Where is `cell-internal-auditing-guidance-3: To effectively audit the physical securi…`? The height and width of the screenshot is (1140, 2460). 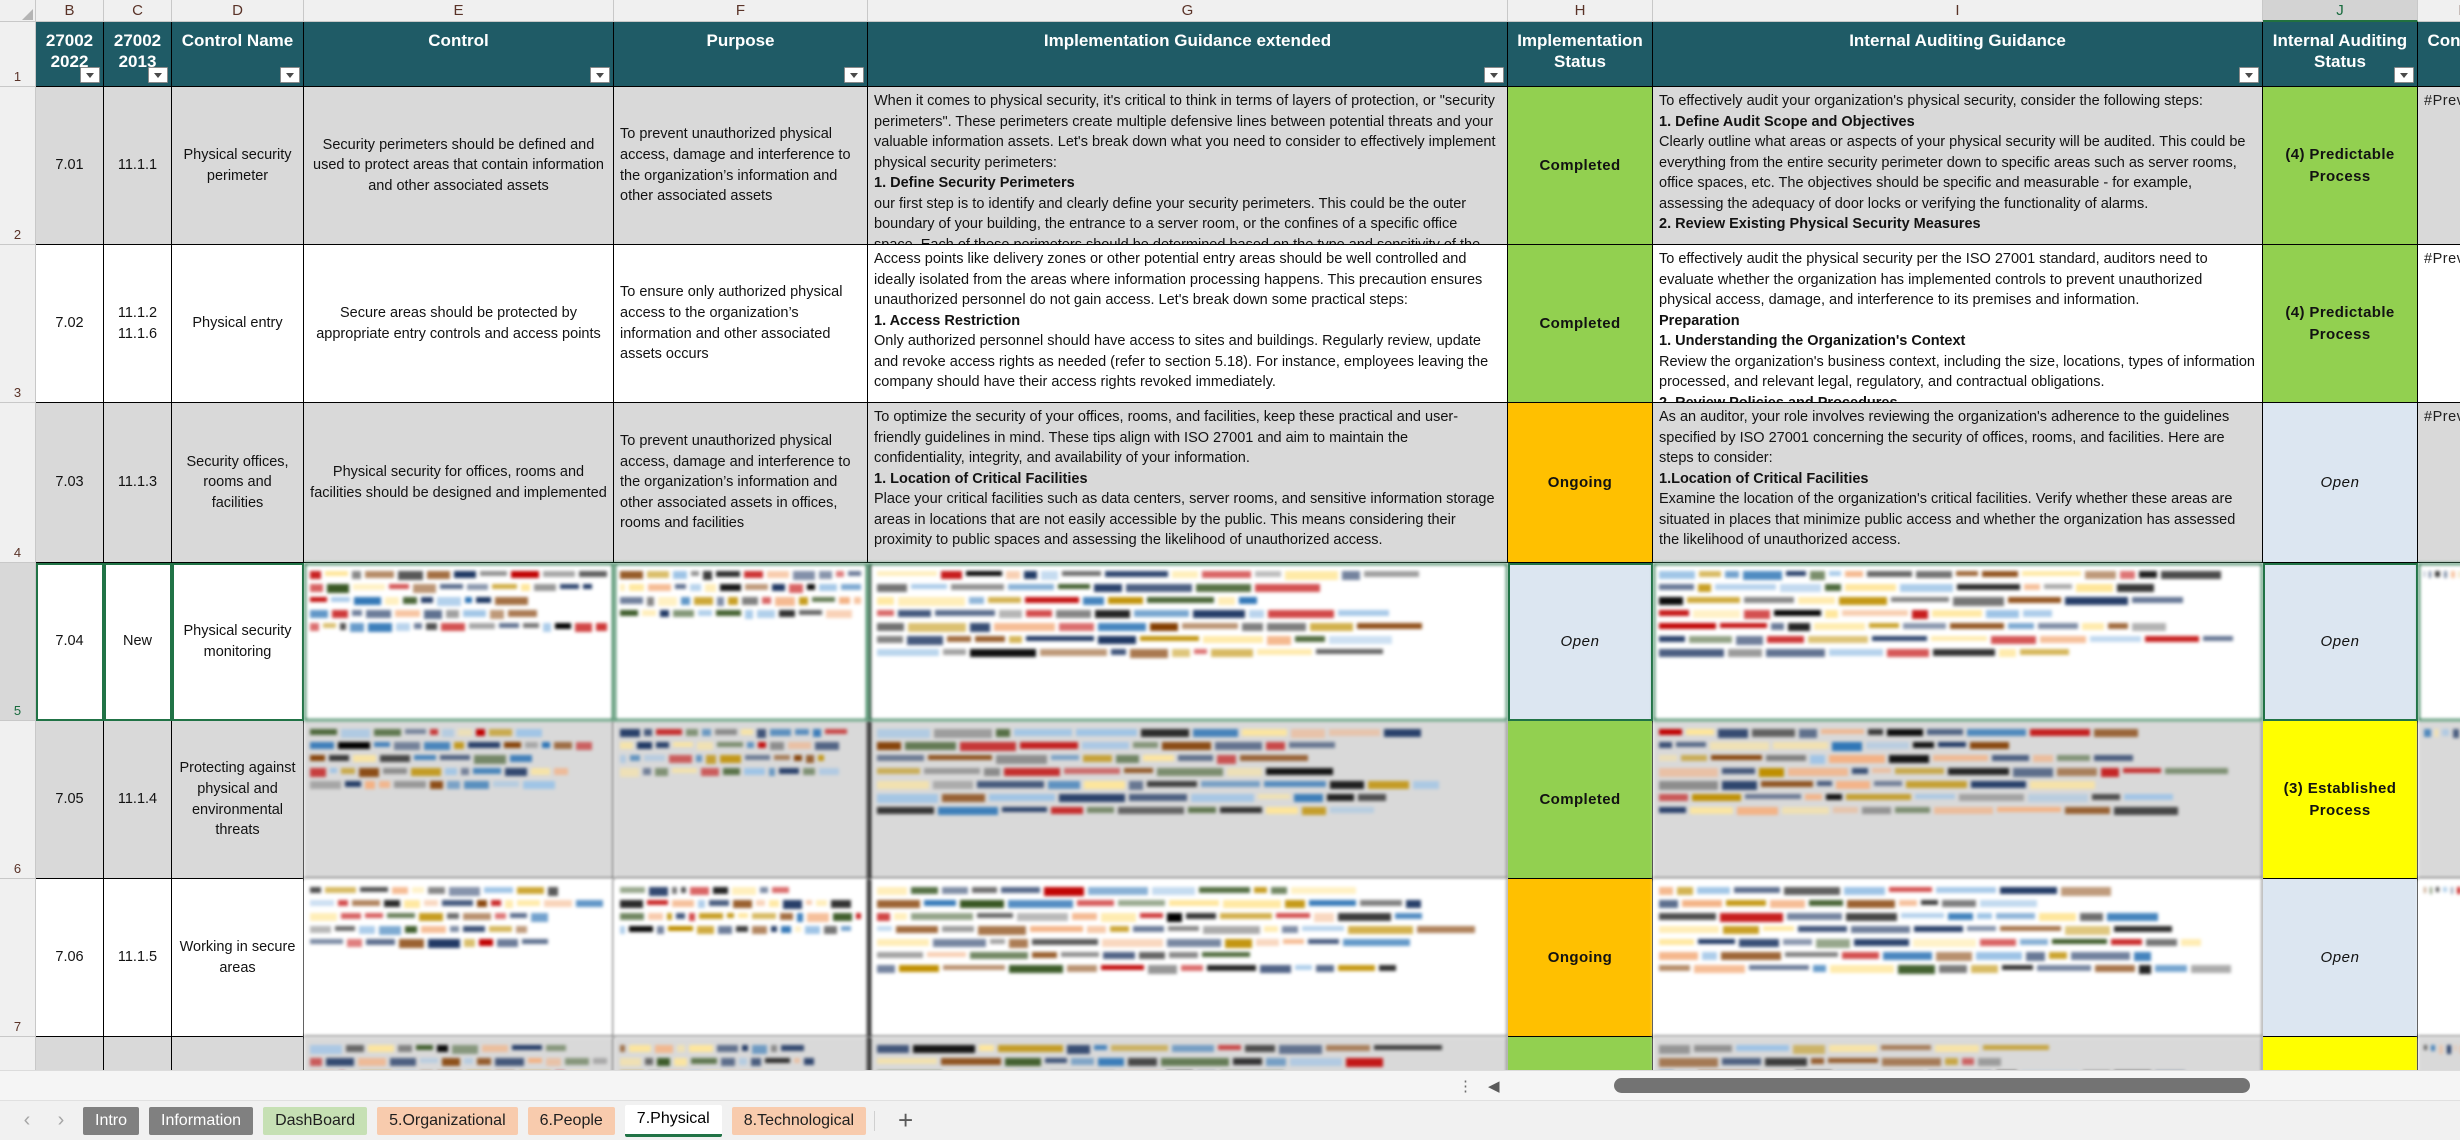
cell-internal-auditing-guidance-3: To effectively audit the physical securi… is located at coordinates (1958, 324).